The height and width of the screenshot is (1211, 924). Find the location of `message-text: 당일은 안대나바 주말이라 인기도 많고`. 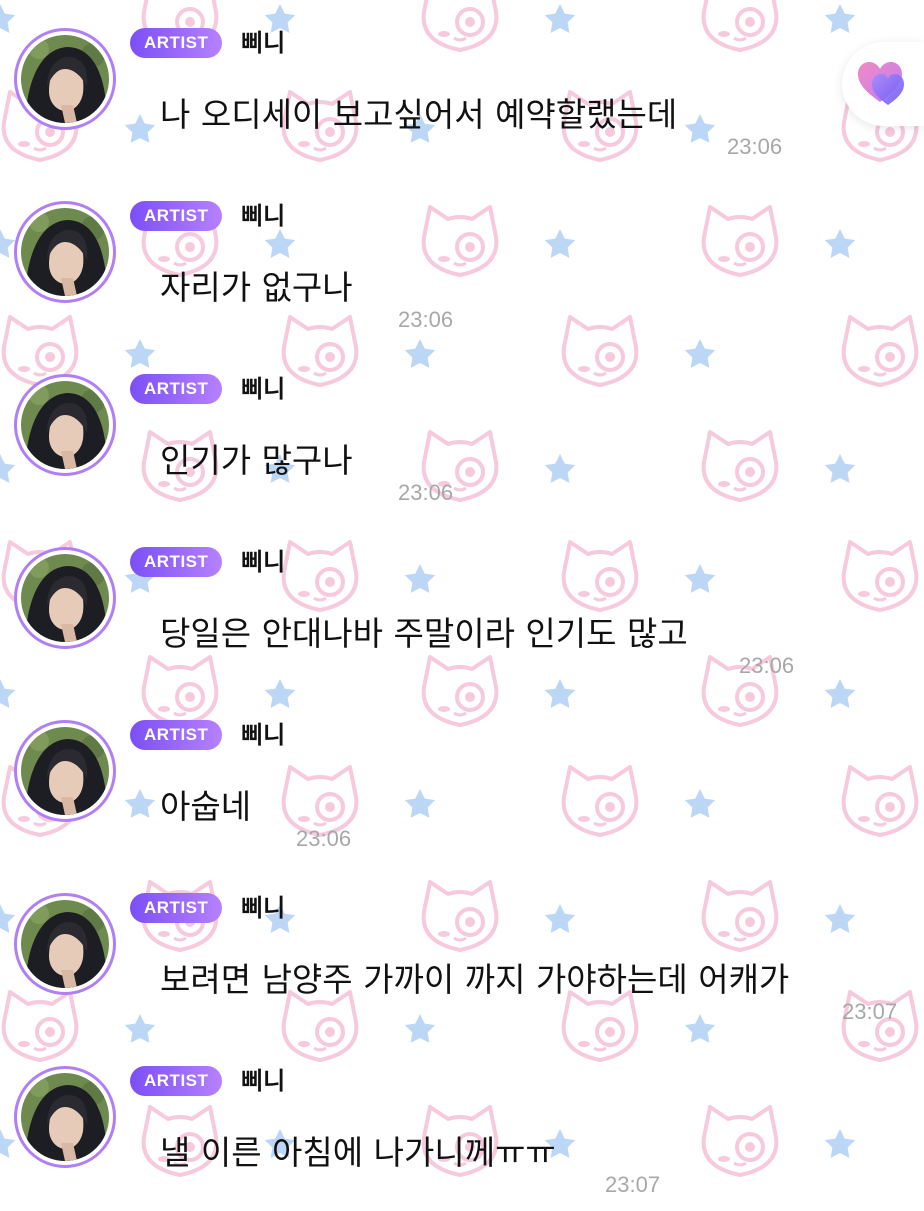

message-text: 당일은 안대나바 주말이라 인기도 많고 is located at coordinates (424, 634).